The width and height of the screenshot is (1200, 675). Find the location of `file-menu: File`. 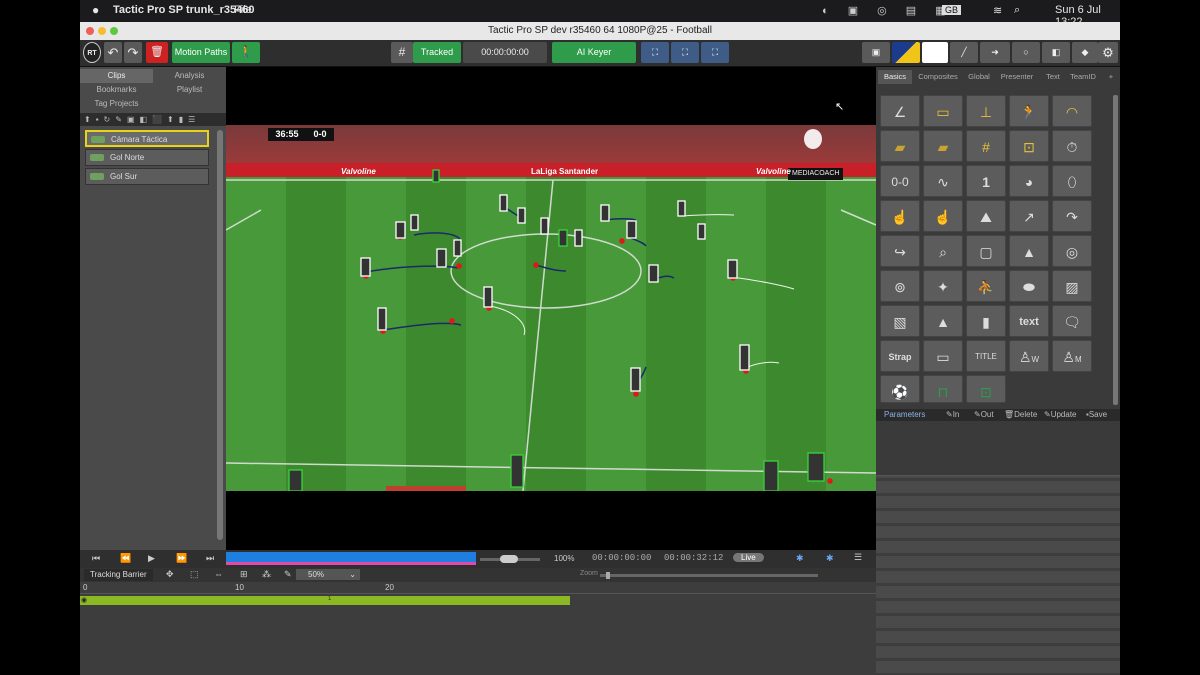

file-menu: File is located at coordinates (243, 10).